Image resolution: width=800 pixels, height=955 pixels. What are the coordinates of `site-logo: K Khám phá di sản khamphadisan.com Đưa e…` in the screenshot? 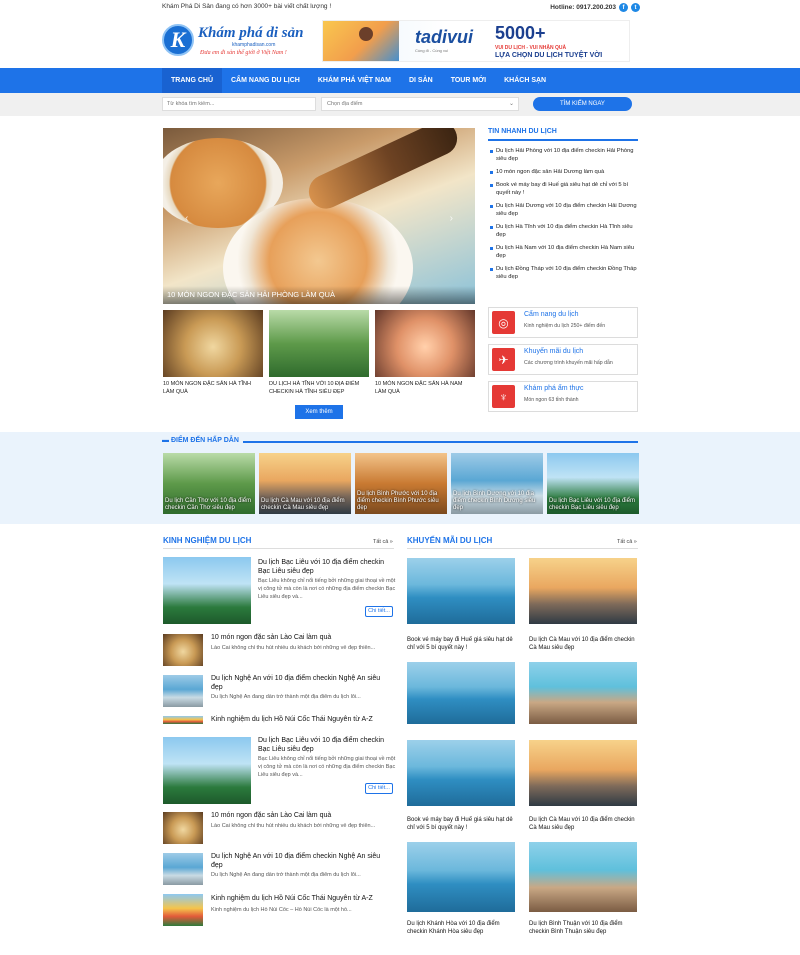 It's located at (237, 42).